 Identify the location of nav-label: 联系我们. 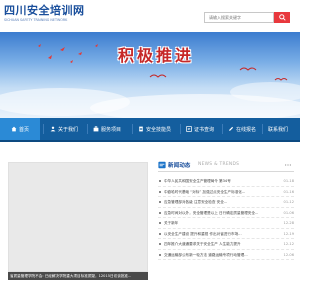
(278, 129).